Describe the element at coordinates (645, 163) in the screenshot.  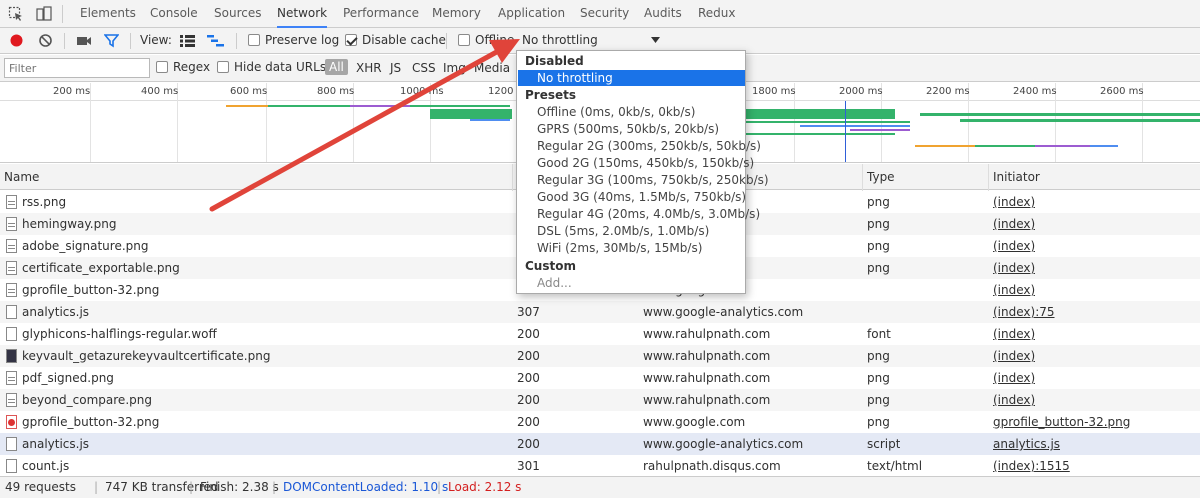
I see `menu-item-preset: Good 2G (150ms, 450kb/s, 150kb/s)` at that location.